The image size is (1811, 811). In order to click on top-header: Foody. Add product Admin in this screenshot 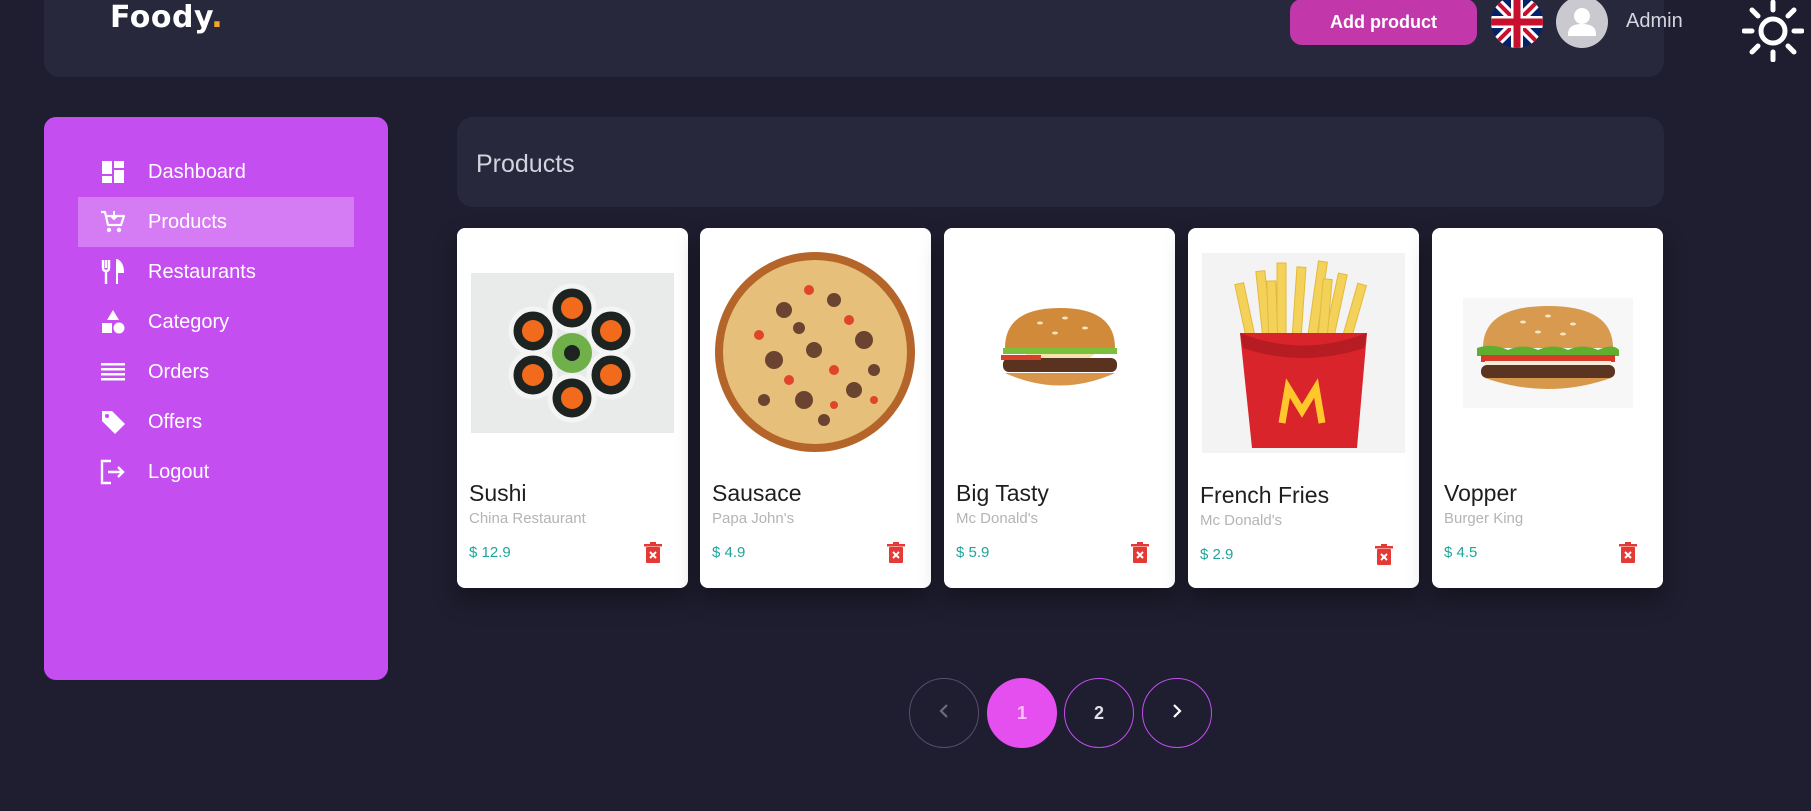, I will do `click(863, 38)`.